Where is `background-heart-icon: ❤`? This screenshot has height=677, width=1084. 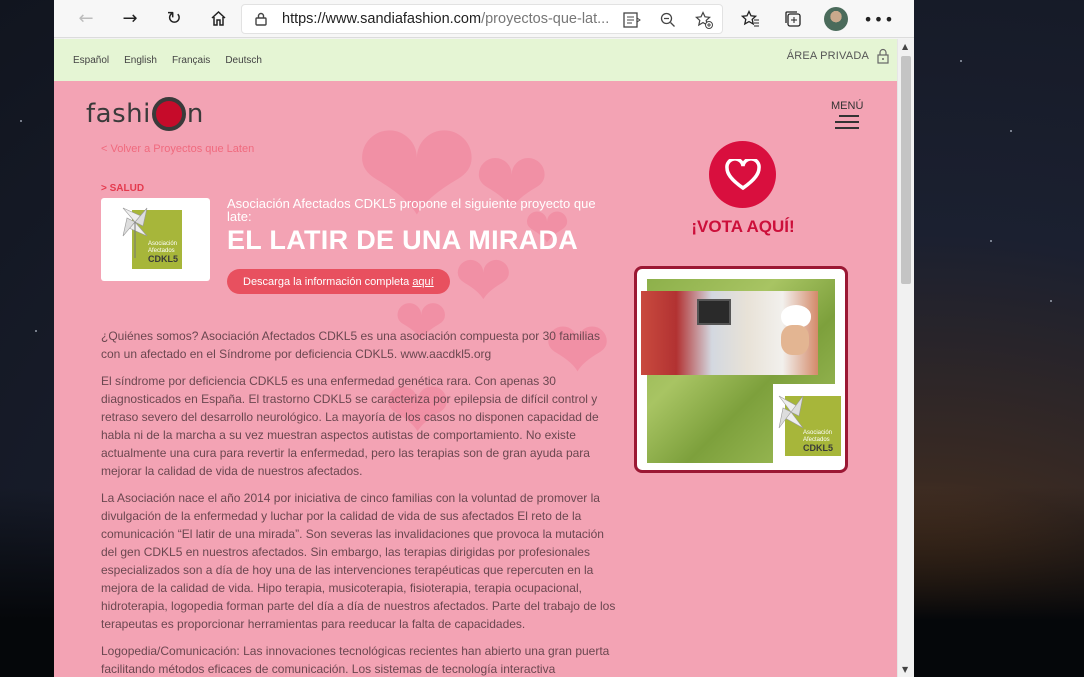
background-heart-icon: ❤ is located at coordinates (483, 281).